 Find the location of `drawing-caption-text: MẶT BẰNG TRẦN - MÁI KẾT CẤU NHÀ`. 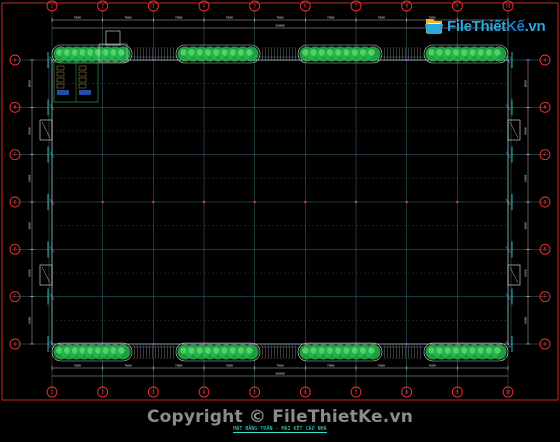

drawing-caption-text: MẶT BẰNG TRẦN - MÁI KẾT CẤU NHÀ is located at coordinates (280, 429).